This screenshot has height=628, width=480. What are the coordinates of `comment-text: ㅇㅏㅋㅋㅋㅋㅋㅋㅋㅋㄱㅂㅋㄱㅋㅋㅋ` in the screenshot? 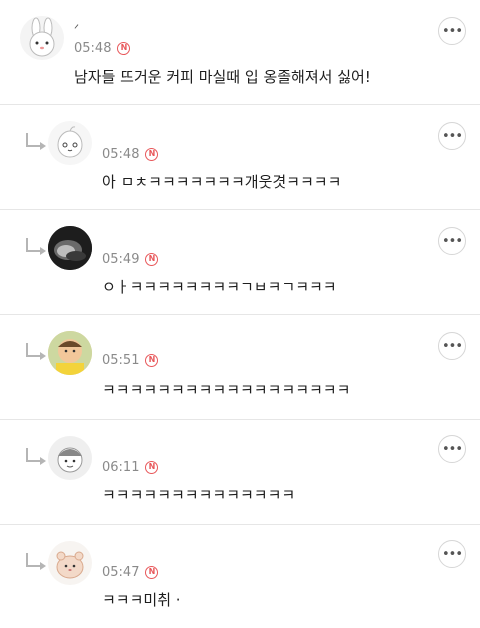 It's located at (219, 287).